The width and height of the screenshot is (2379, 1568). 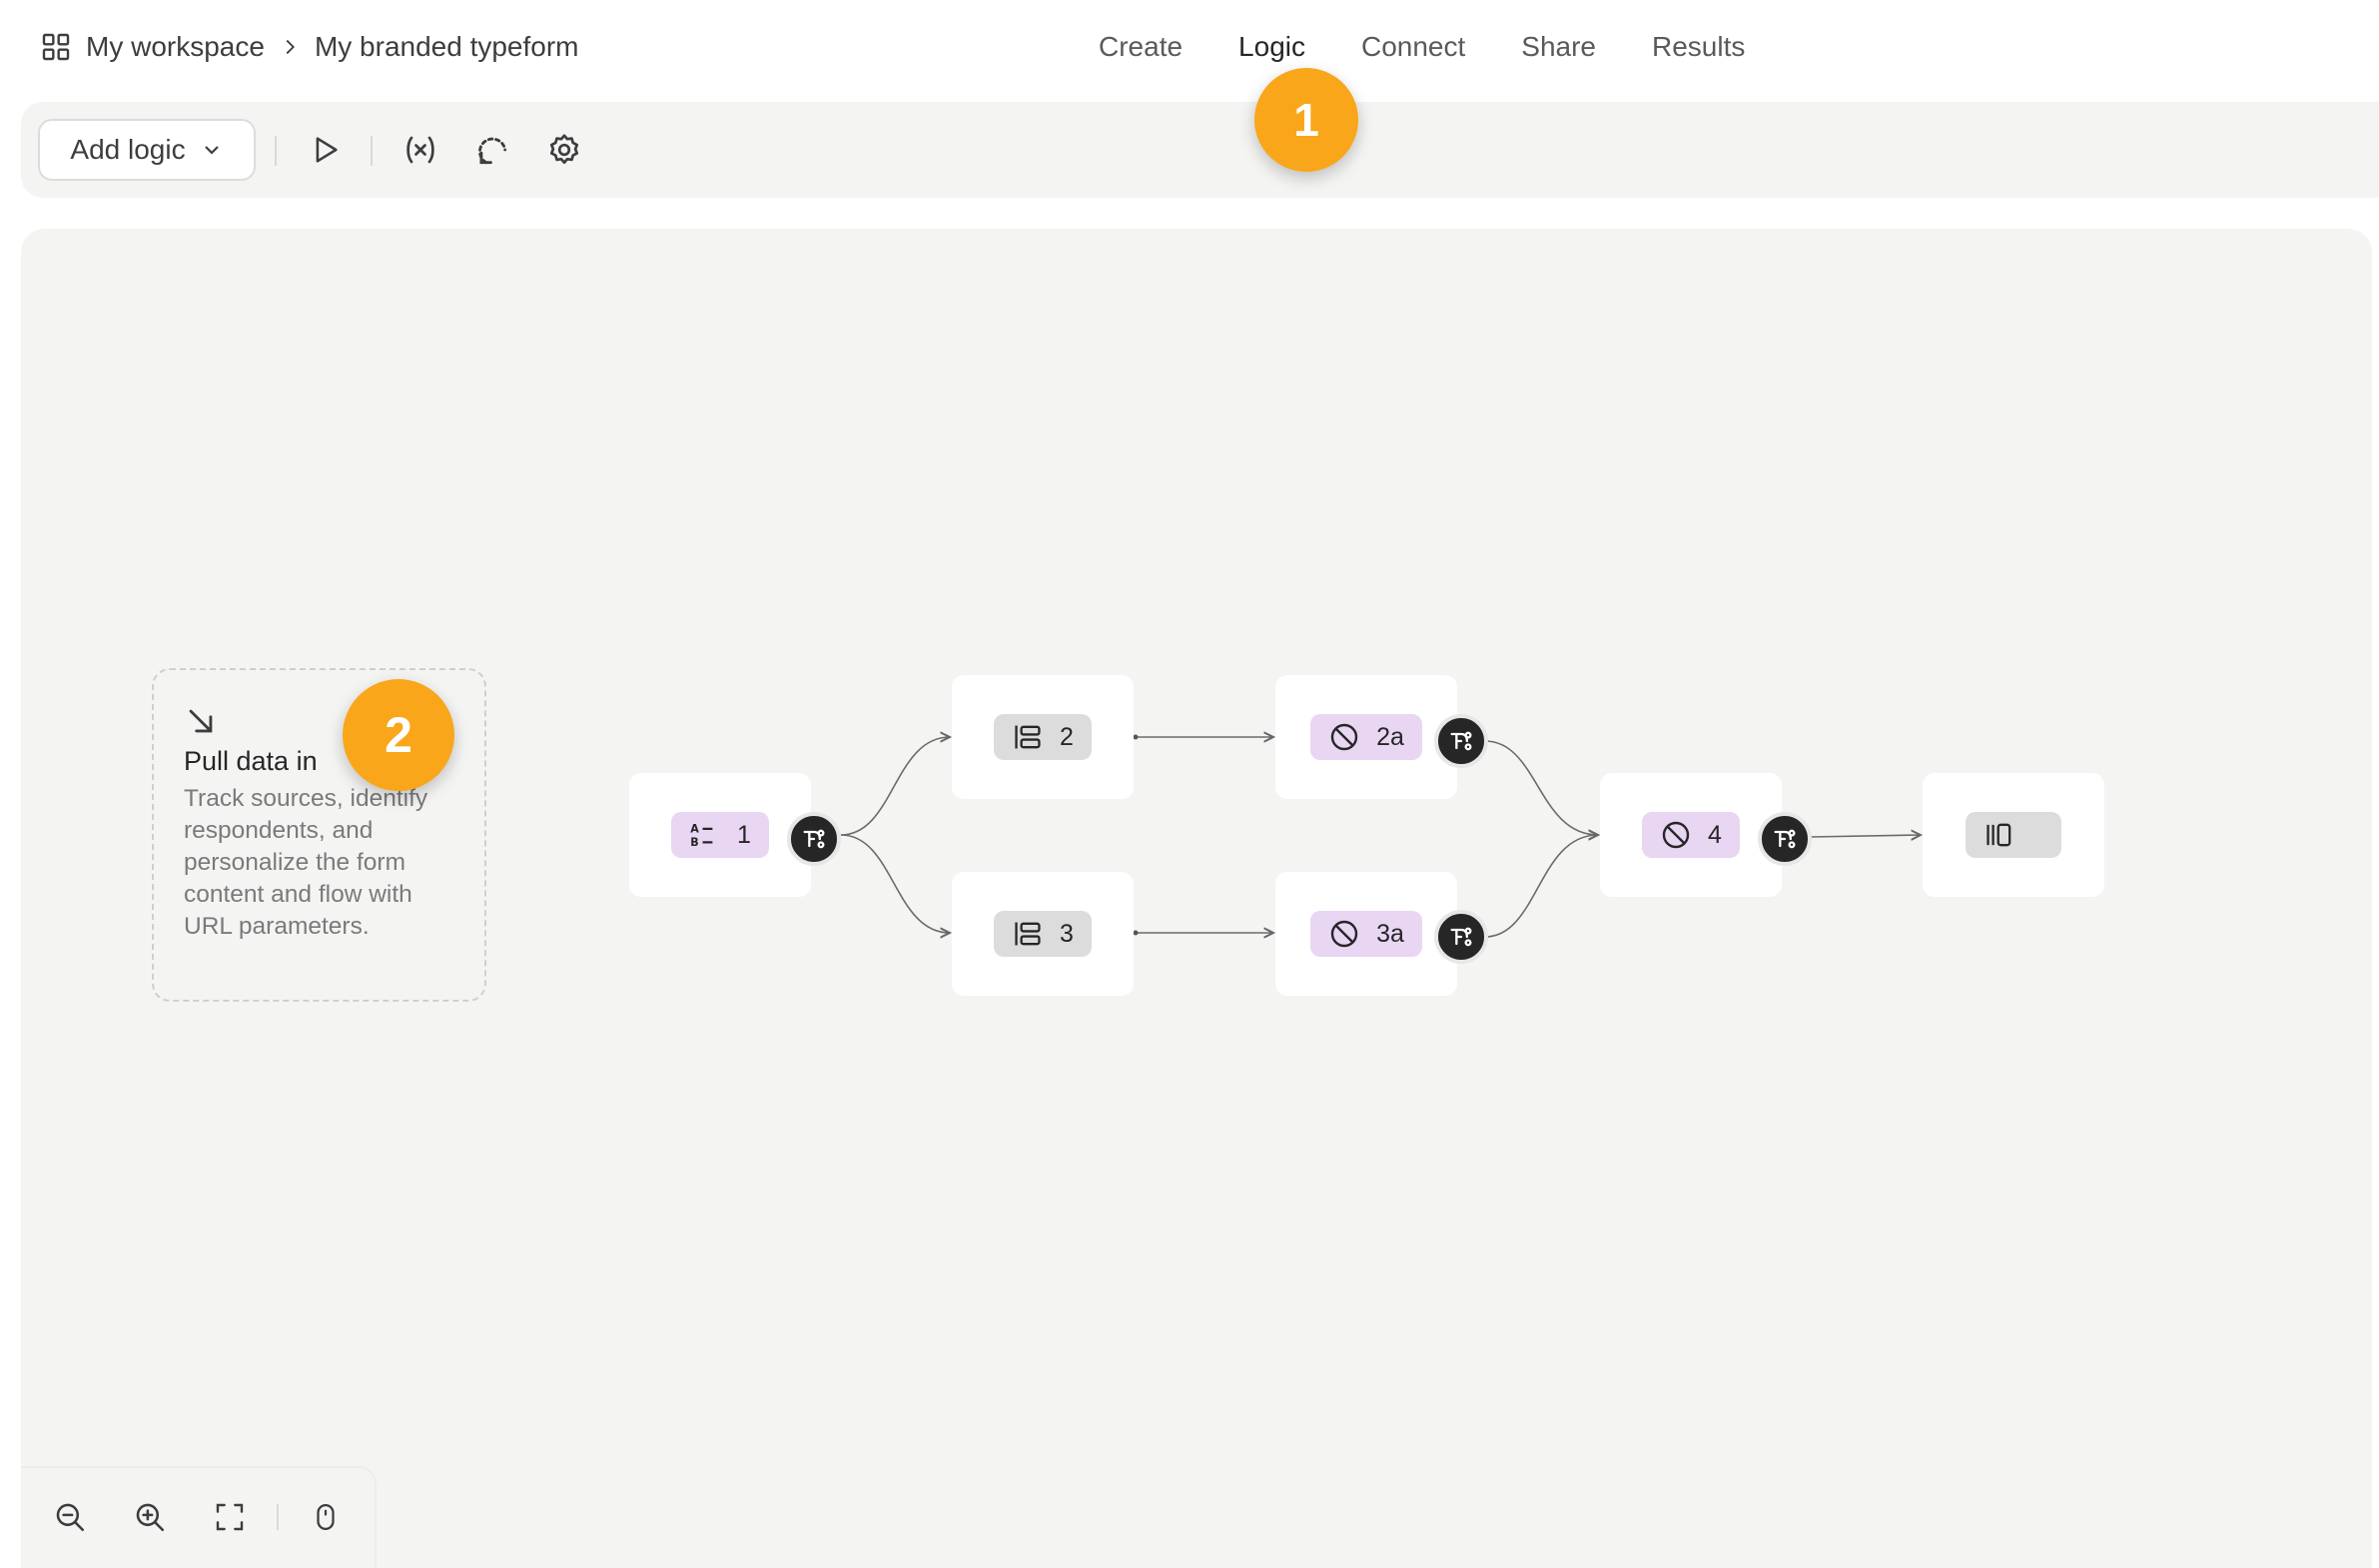 I want to click on node-pill: 2a, so click(x=1366, y=737).